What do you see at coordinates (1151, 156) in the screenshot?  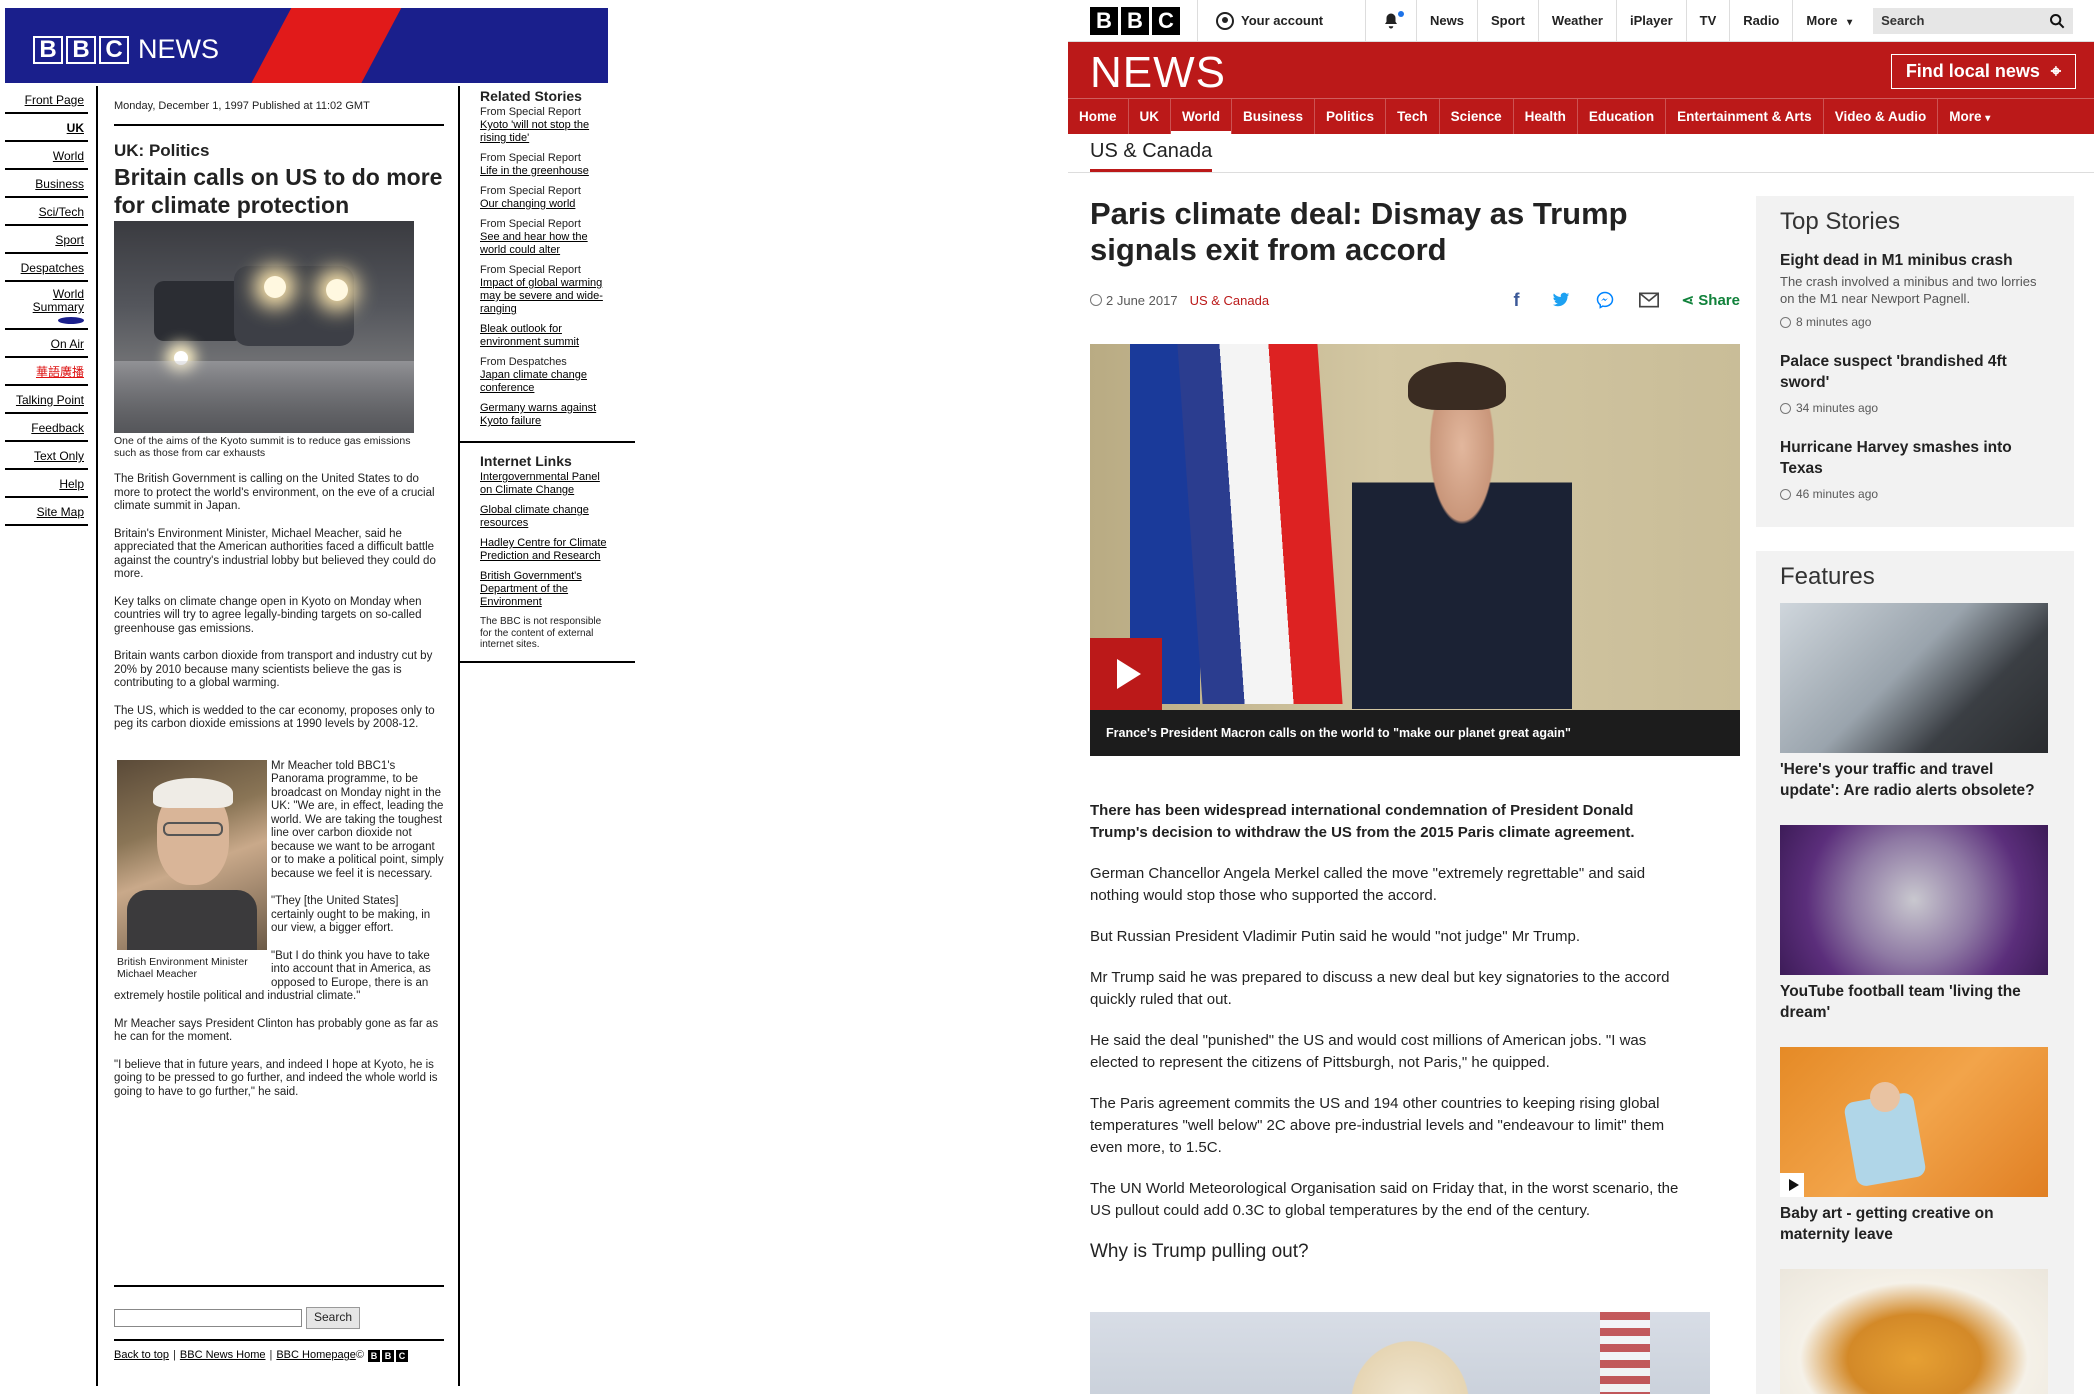 I see `subsection-us-canada: US & Canada` at bounding box center [1151, 156].